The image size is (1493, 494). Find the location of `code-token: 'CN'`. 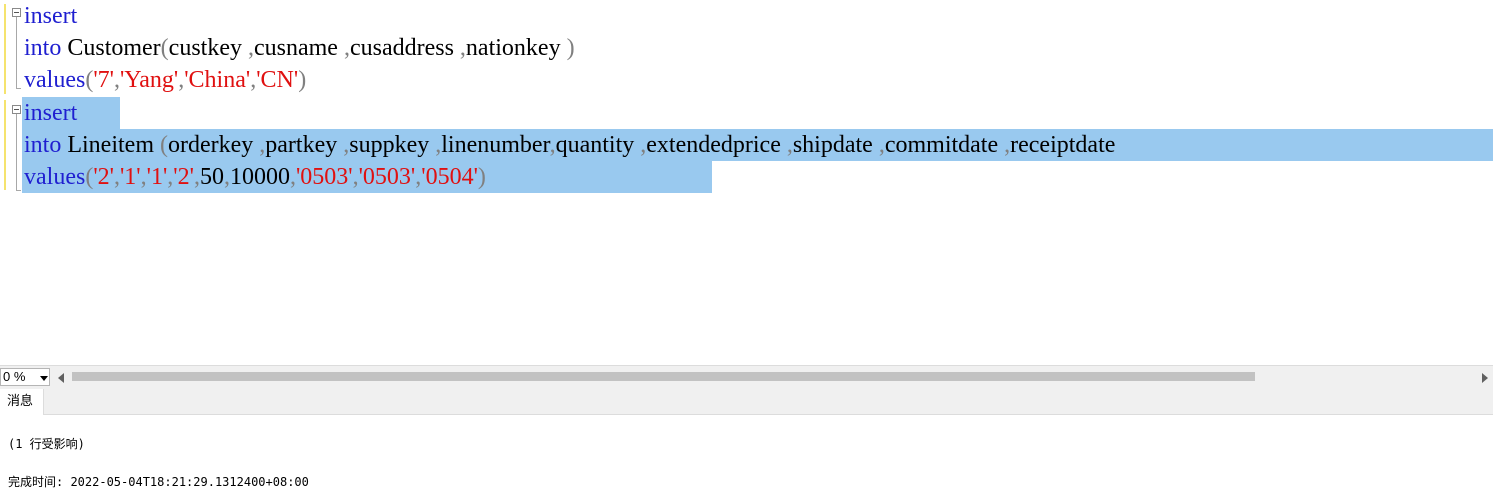

code-token: 'CN' is located at coordinates (277, 80).